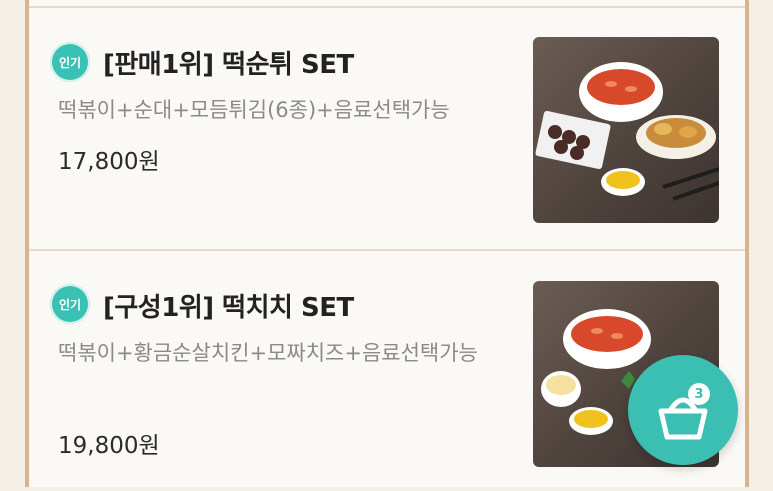 Image resolution: width=773 pixels, height=491 pixels. Describe the element at coordinates (254, 110) in the screenshot. I see `menu-item-description: 떡볶이+순대+모듬튀김(6종)+음료선택가능` at that location.